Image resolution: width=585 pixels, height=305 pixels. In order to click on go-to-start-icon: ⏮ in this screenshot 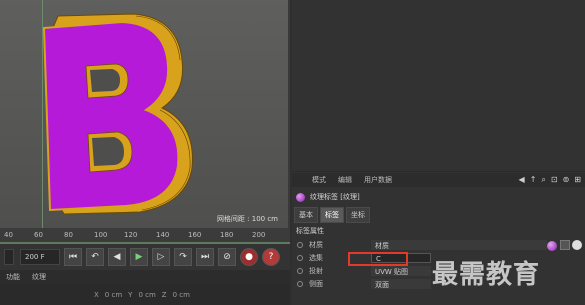, I will do `click(73, 257)`.